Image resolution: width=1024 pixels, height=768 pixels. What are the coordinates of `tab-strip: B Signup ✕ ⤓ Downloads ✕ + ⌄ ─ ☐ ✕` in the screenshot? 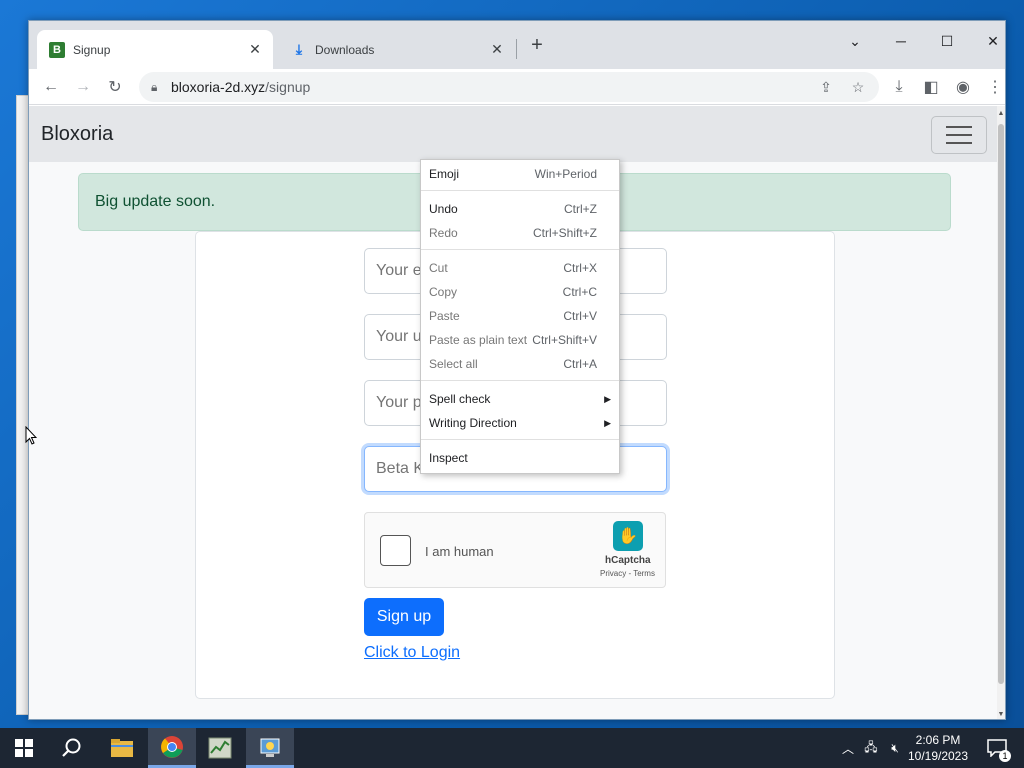 It's located at (517, 45).